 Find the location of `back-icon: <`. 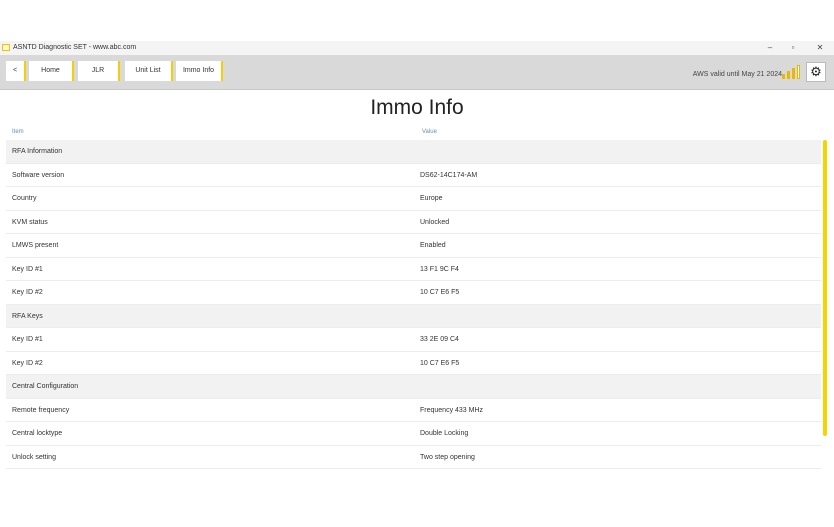

back-icon: < is located at coordinates (15, 70).